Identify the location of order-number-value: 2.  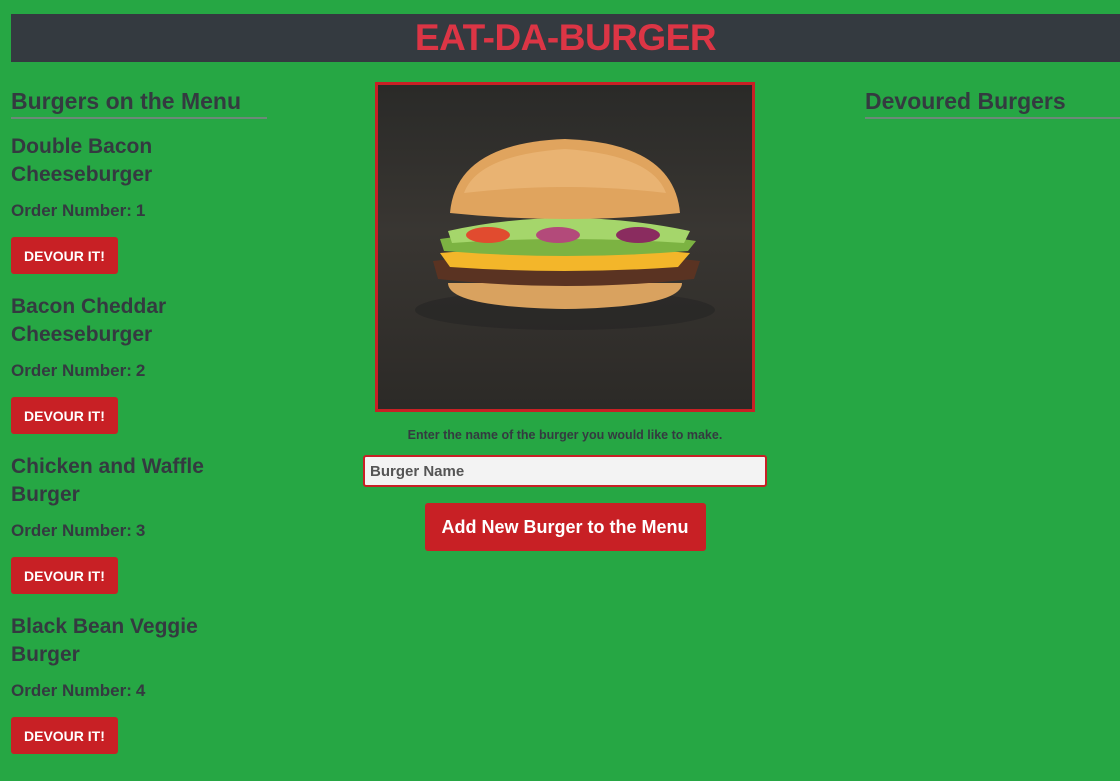
(140, 370).